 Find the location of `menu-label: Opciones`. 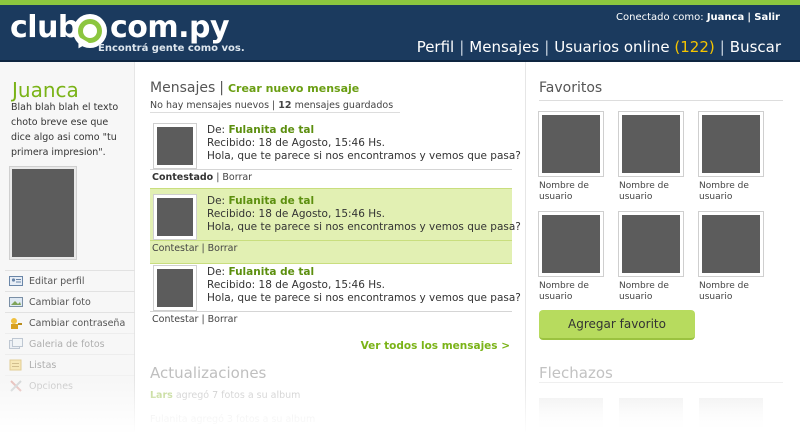

menu-label: Opciones is located at coordinates (51, 386).